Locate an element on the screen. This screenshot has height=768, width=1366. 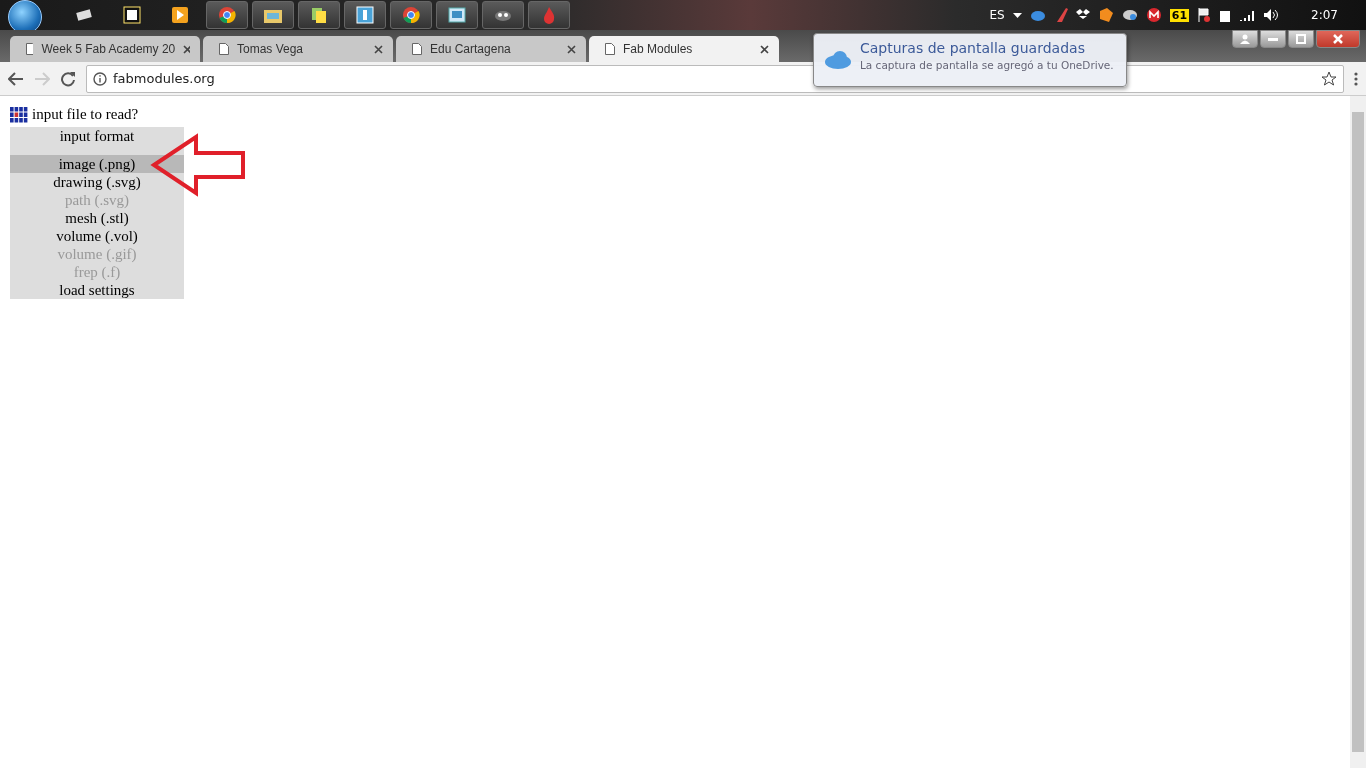
browser-tab: Fab Modules is located at coordinates (684, 49).